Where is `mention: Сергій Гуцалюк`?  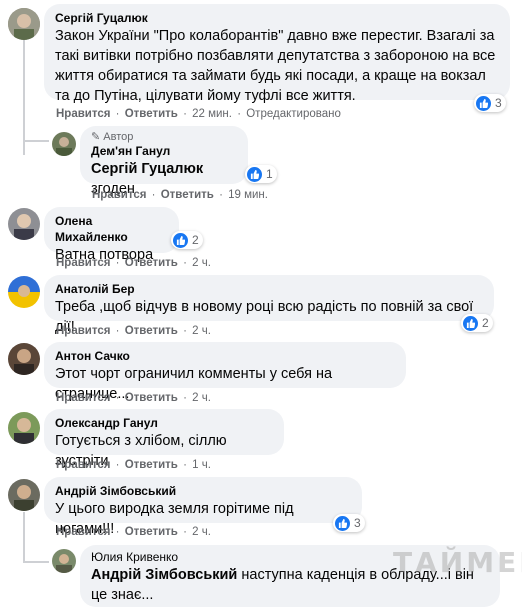 mention: Сергій Гуцалюк is located at coordinates (147, 169).